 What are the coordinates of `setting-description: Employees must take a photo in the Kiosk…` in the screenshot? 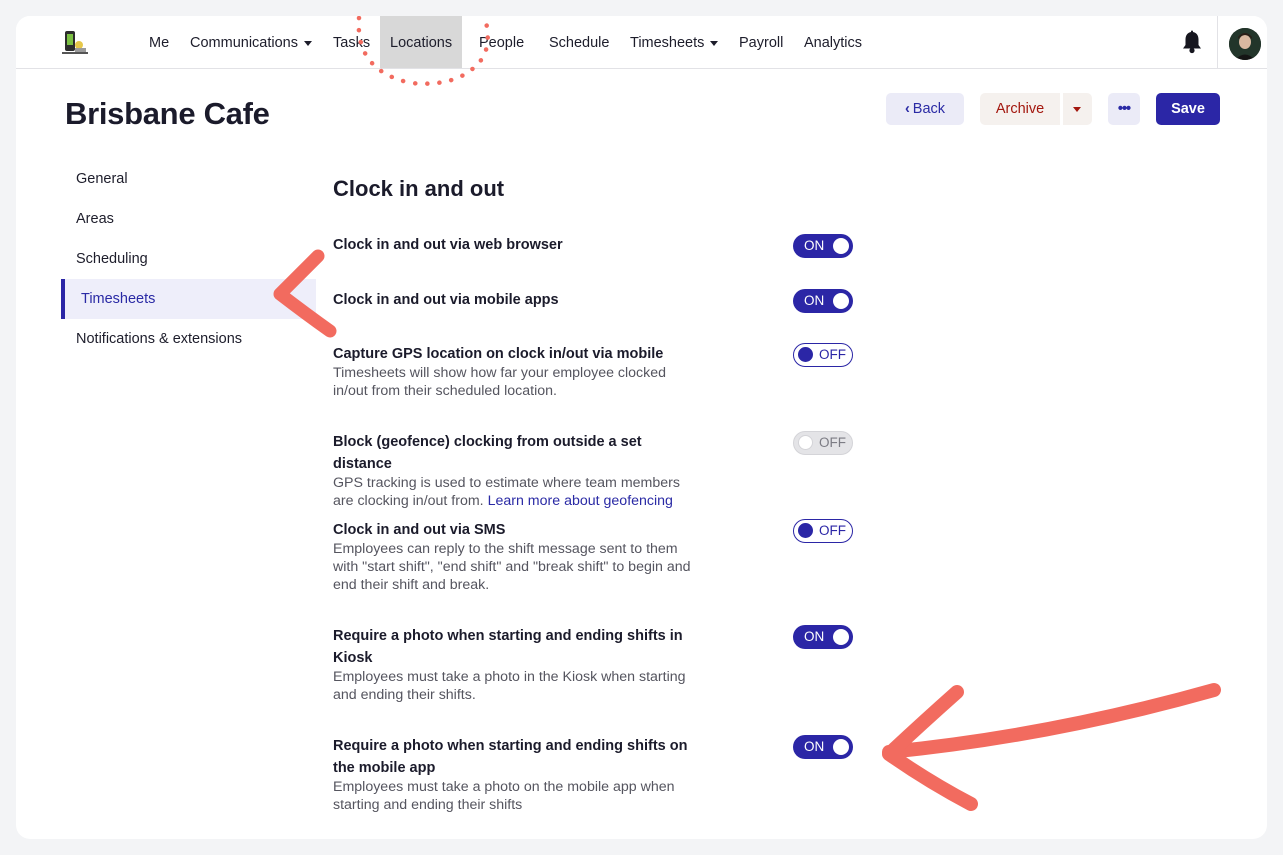 It's located at (509, 686).